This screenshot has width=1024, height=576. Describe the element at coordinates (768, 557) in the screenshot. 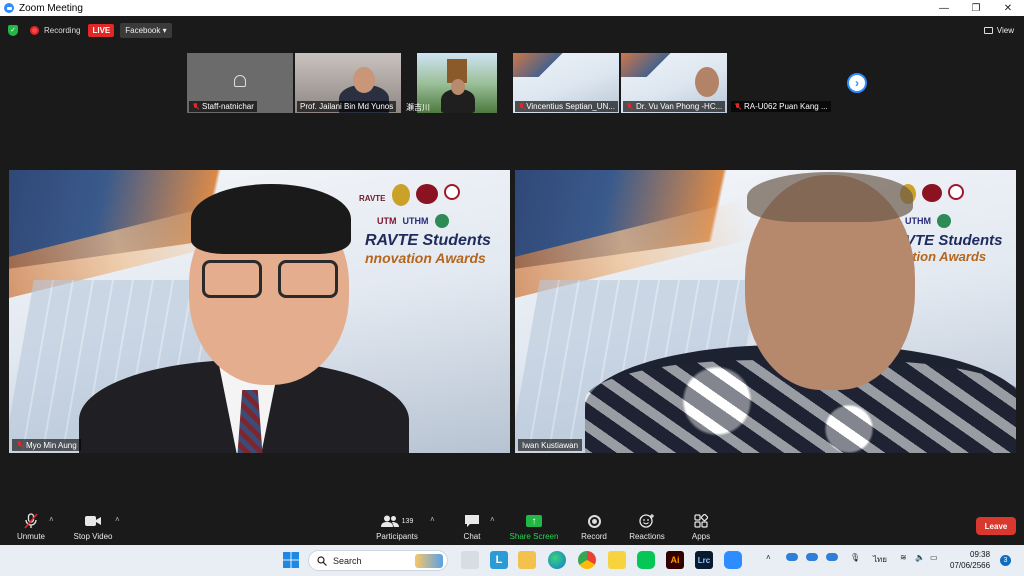

I see `show-hidden-icons-caret-icon: ˄` at that location.